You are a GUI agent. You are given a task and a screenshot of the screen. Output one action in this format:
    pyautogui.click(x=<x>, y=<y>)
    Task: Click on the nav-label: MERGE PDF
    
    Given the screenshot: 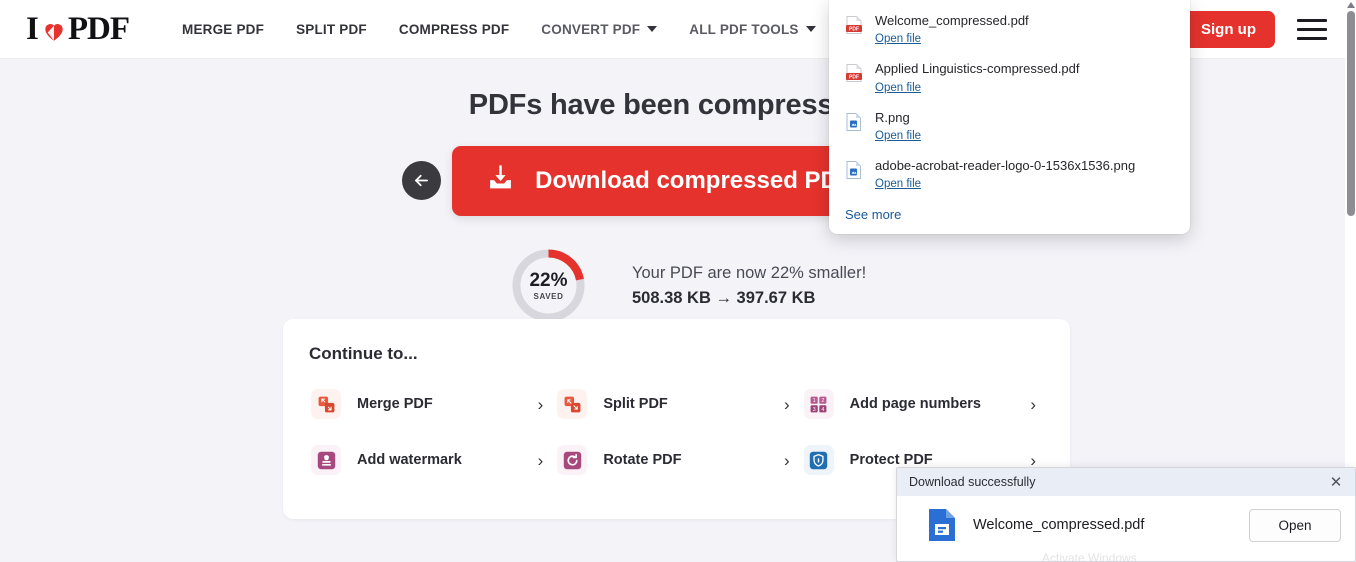 What is the action you would take?
    pyautogui.click(x=223, y=29)
    